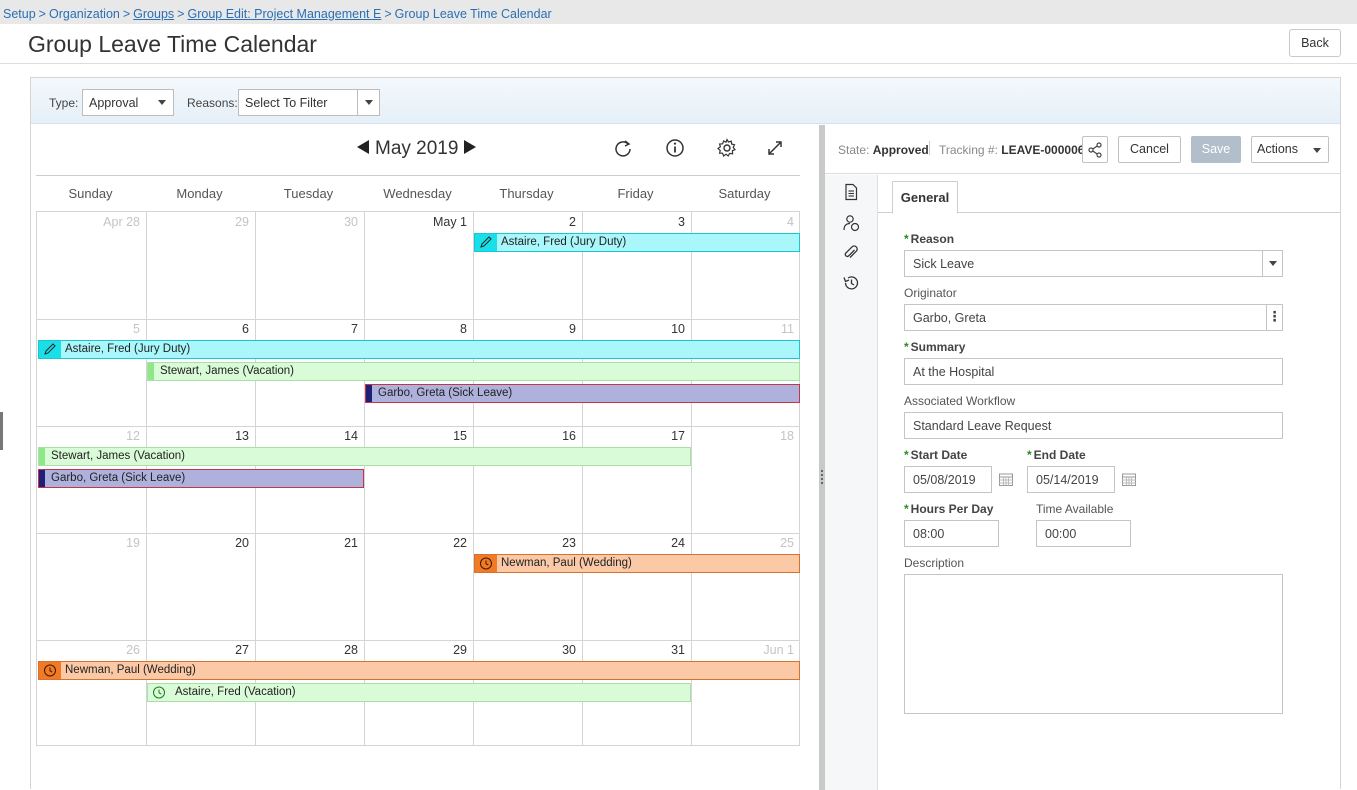 This screenshot has width=1357, height=790. I want to click on day-number: 6, so click(199, 329).